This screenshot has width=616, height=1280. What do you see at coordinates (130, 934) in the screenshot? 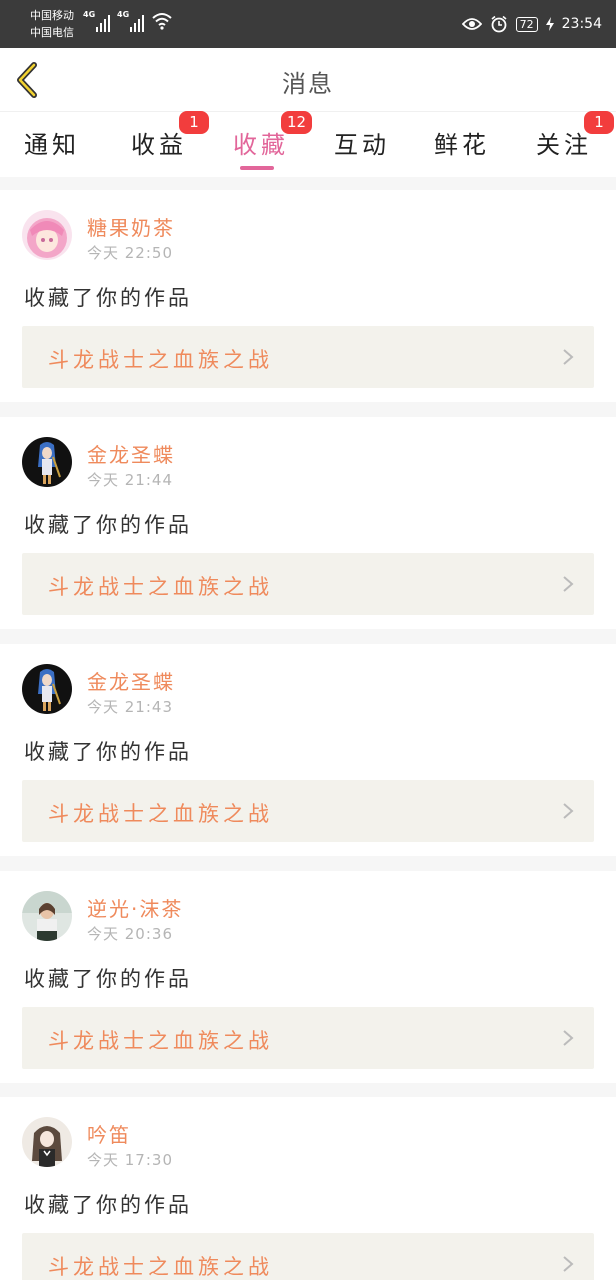
I see `timestamp: 今天 20:36` at bounding box center [130, 934].